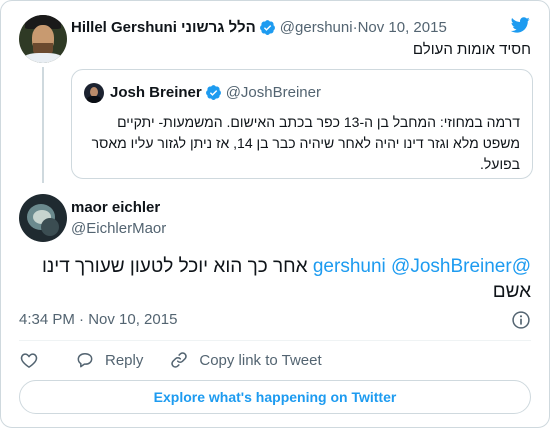 This screenshot has height=428, width=550. I want to click on speech-bubble-icon, so click(85, 360).